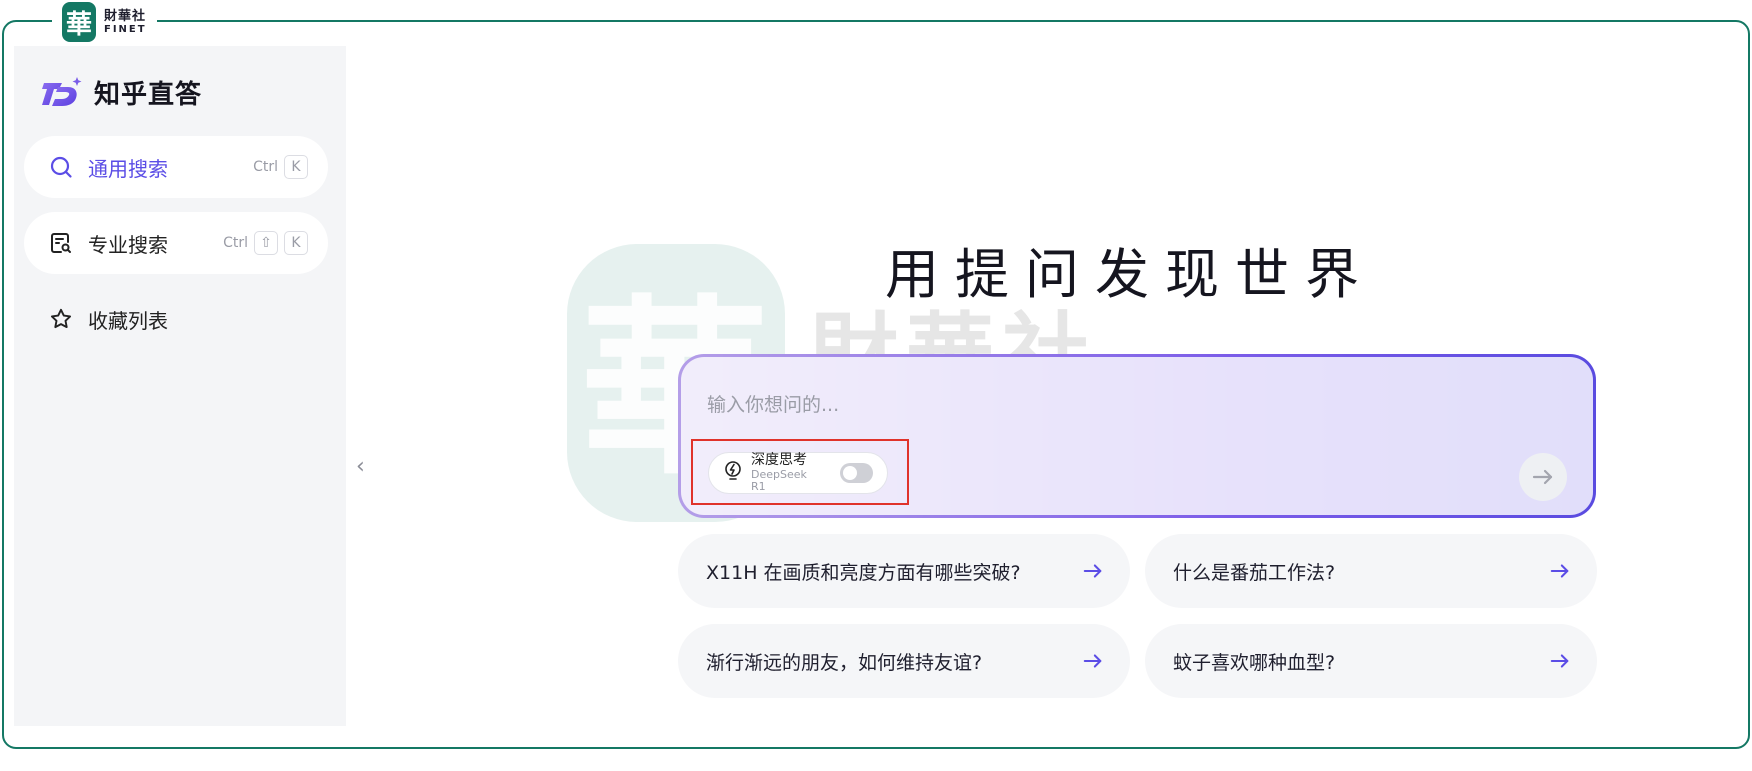 The height and width of the screenshot is (771, 1752). Describe the element at coordinates (148, 95) in the screenshot. I see `app-title: 知乎直答` at that location.